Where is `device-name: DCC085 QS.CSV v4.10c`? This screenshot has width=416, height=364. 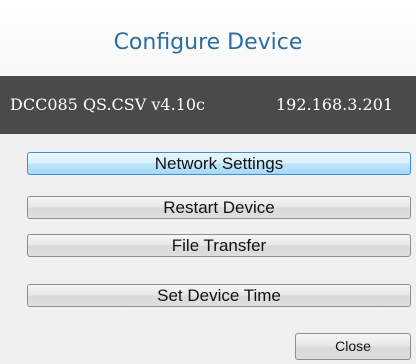
device-name: DCC085 QS.CSV v4.10c is located at coordinates (107, 104).